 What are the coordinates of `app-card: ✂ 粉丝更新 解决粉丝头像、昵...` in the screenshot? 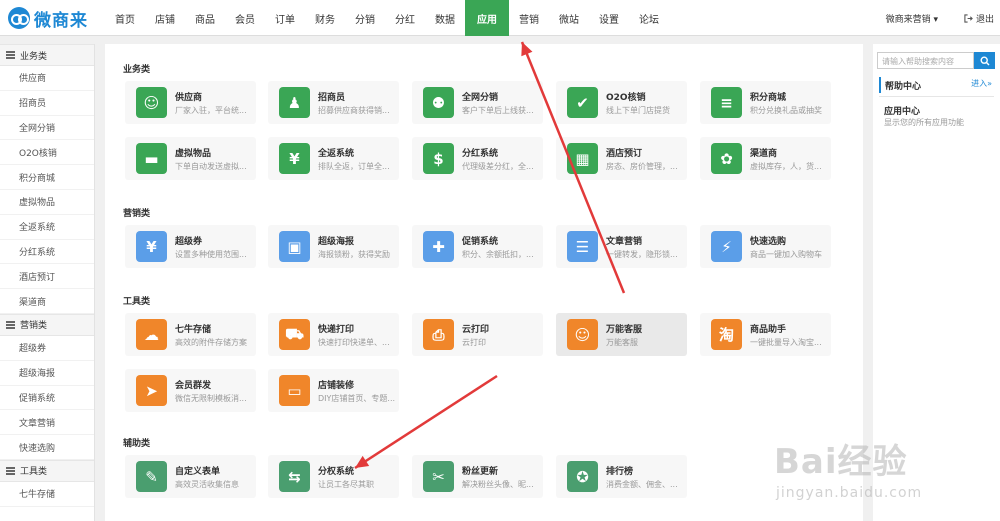 It's located at (477, 476).